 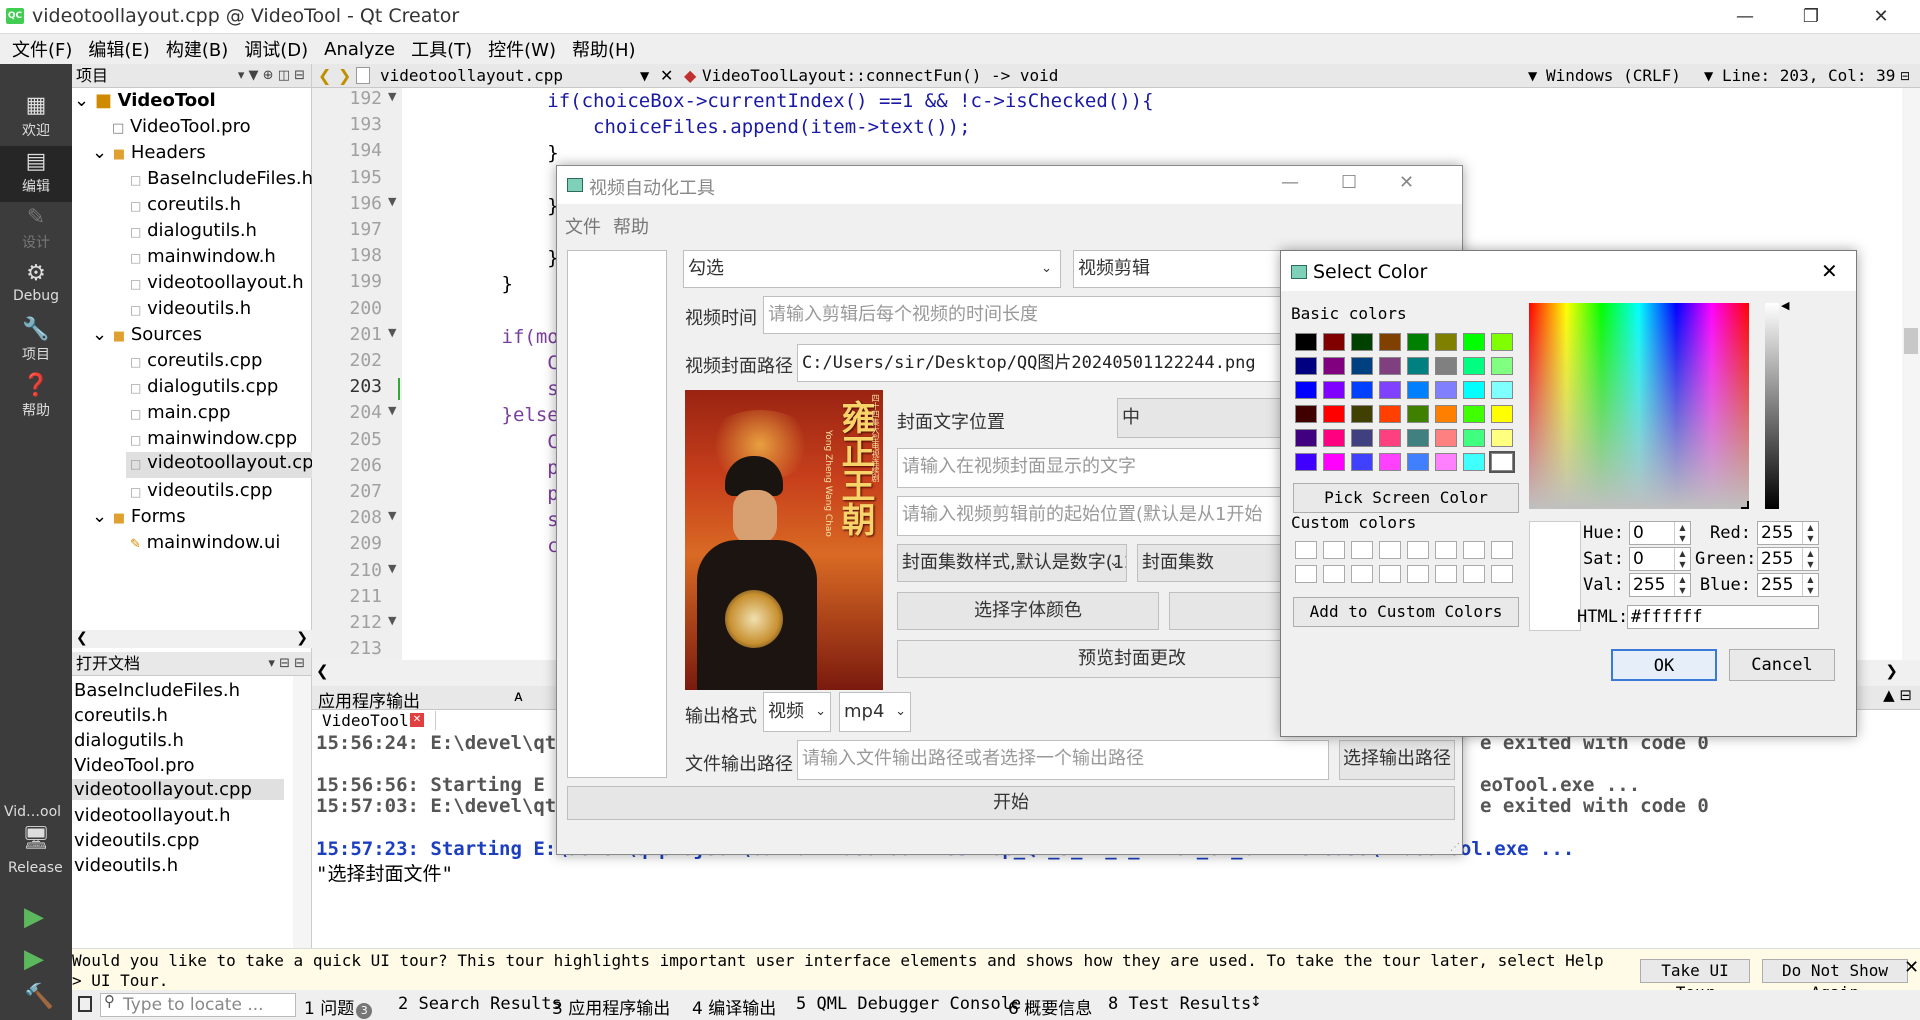 I want to click on general-messages-tab: 6 概要信息, so click(x=1050, y=1006).